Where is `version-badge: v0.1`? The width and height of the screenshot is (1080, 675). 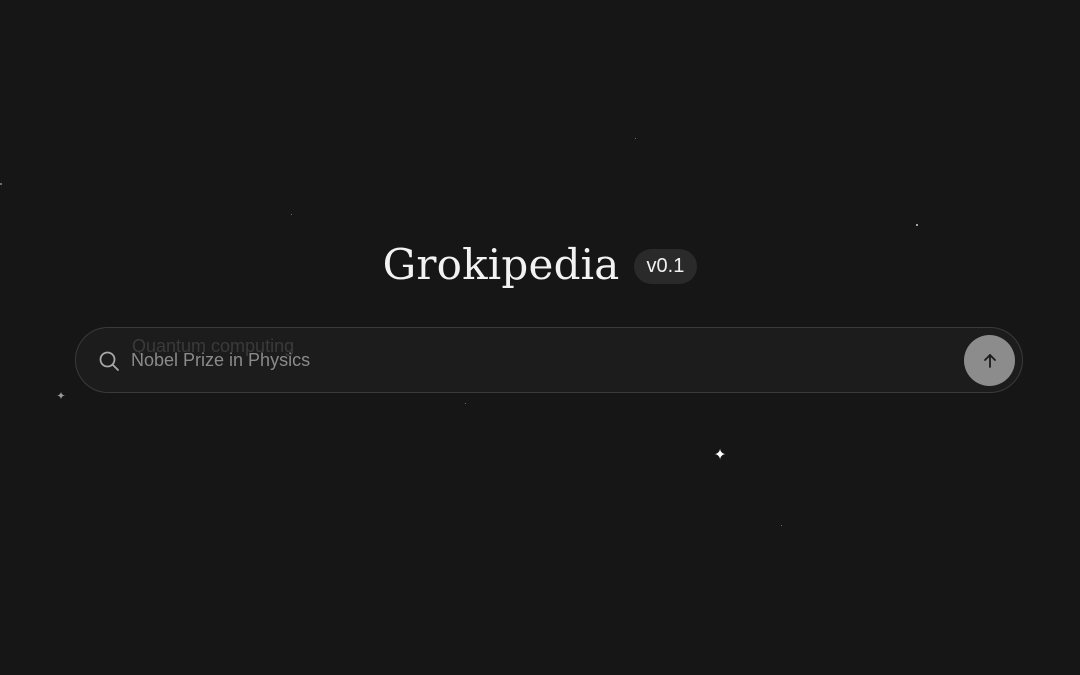
version-badge: v0.1 is located at coordinates (665, 266).